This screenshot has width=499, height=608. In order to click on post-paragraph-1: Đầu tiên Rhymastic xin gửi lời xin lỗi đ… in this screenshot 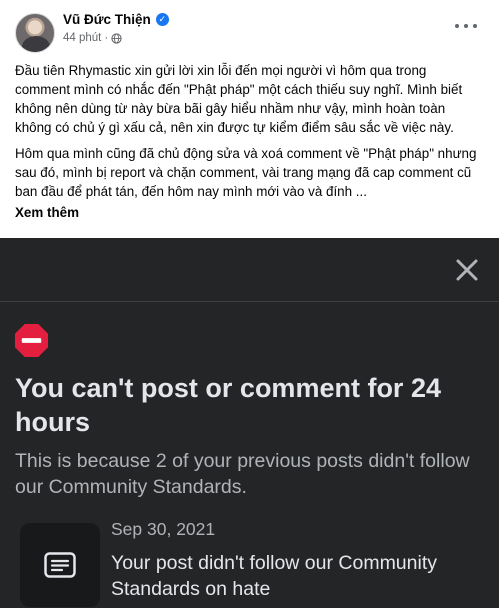, I will do `click(239, 99)`.